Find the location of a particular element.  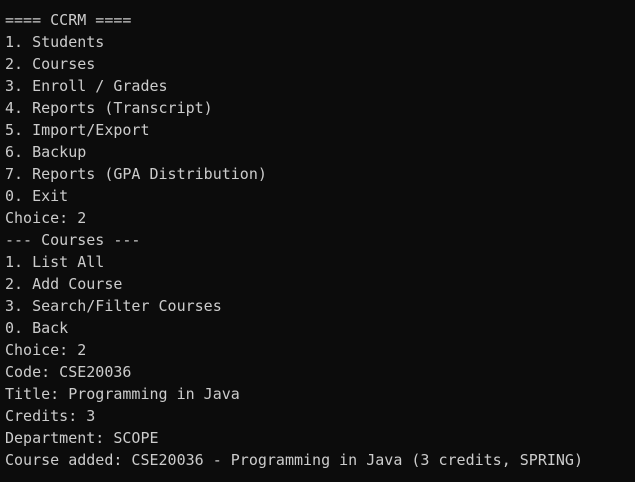

course-code-prompt: Code: CSE20036 is located at coordinates (68, 372).